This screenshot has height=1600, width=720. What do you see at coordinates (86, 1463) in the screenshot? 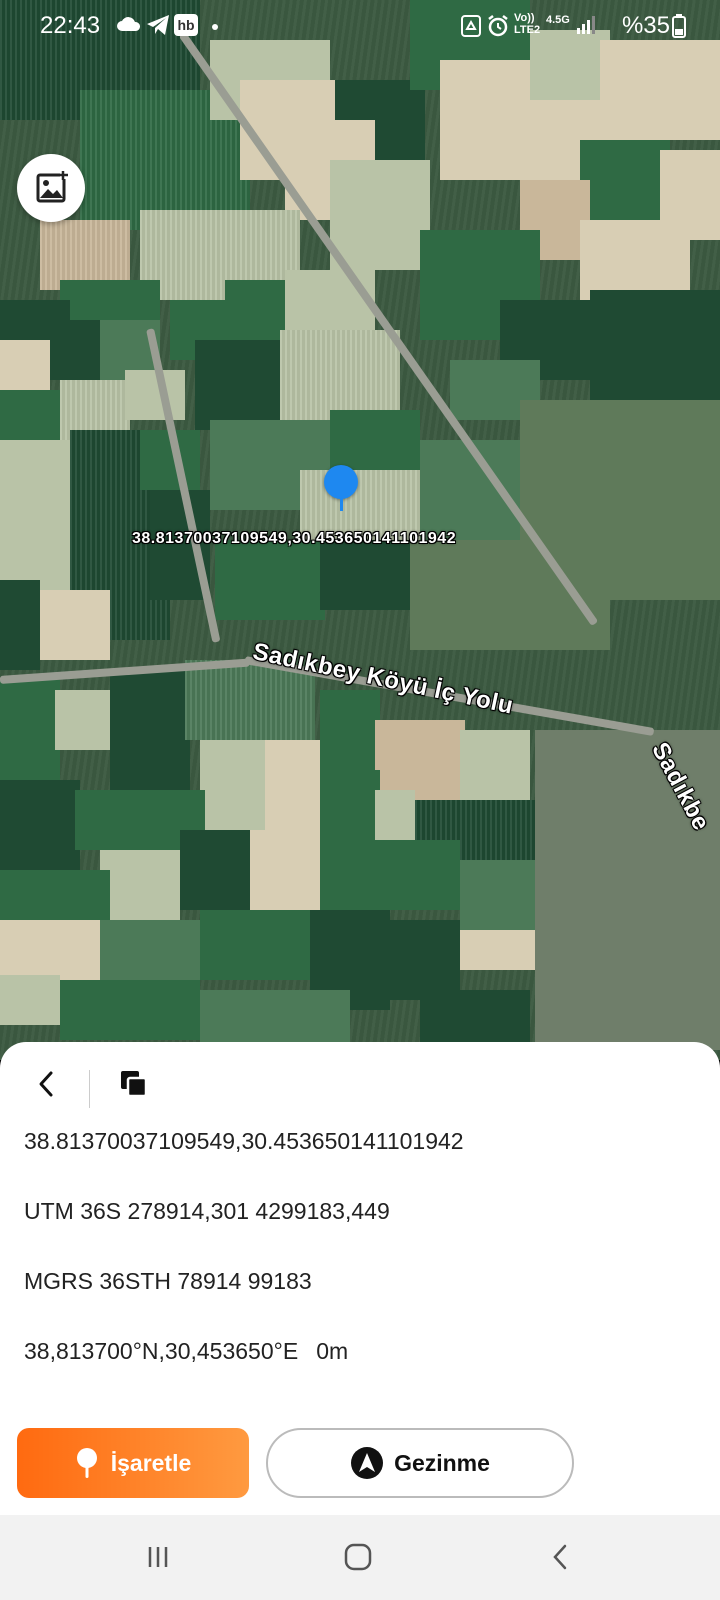
I see `pin-icon` at bounding box center [86, 1463].